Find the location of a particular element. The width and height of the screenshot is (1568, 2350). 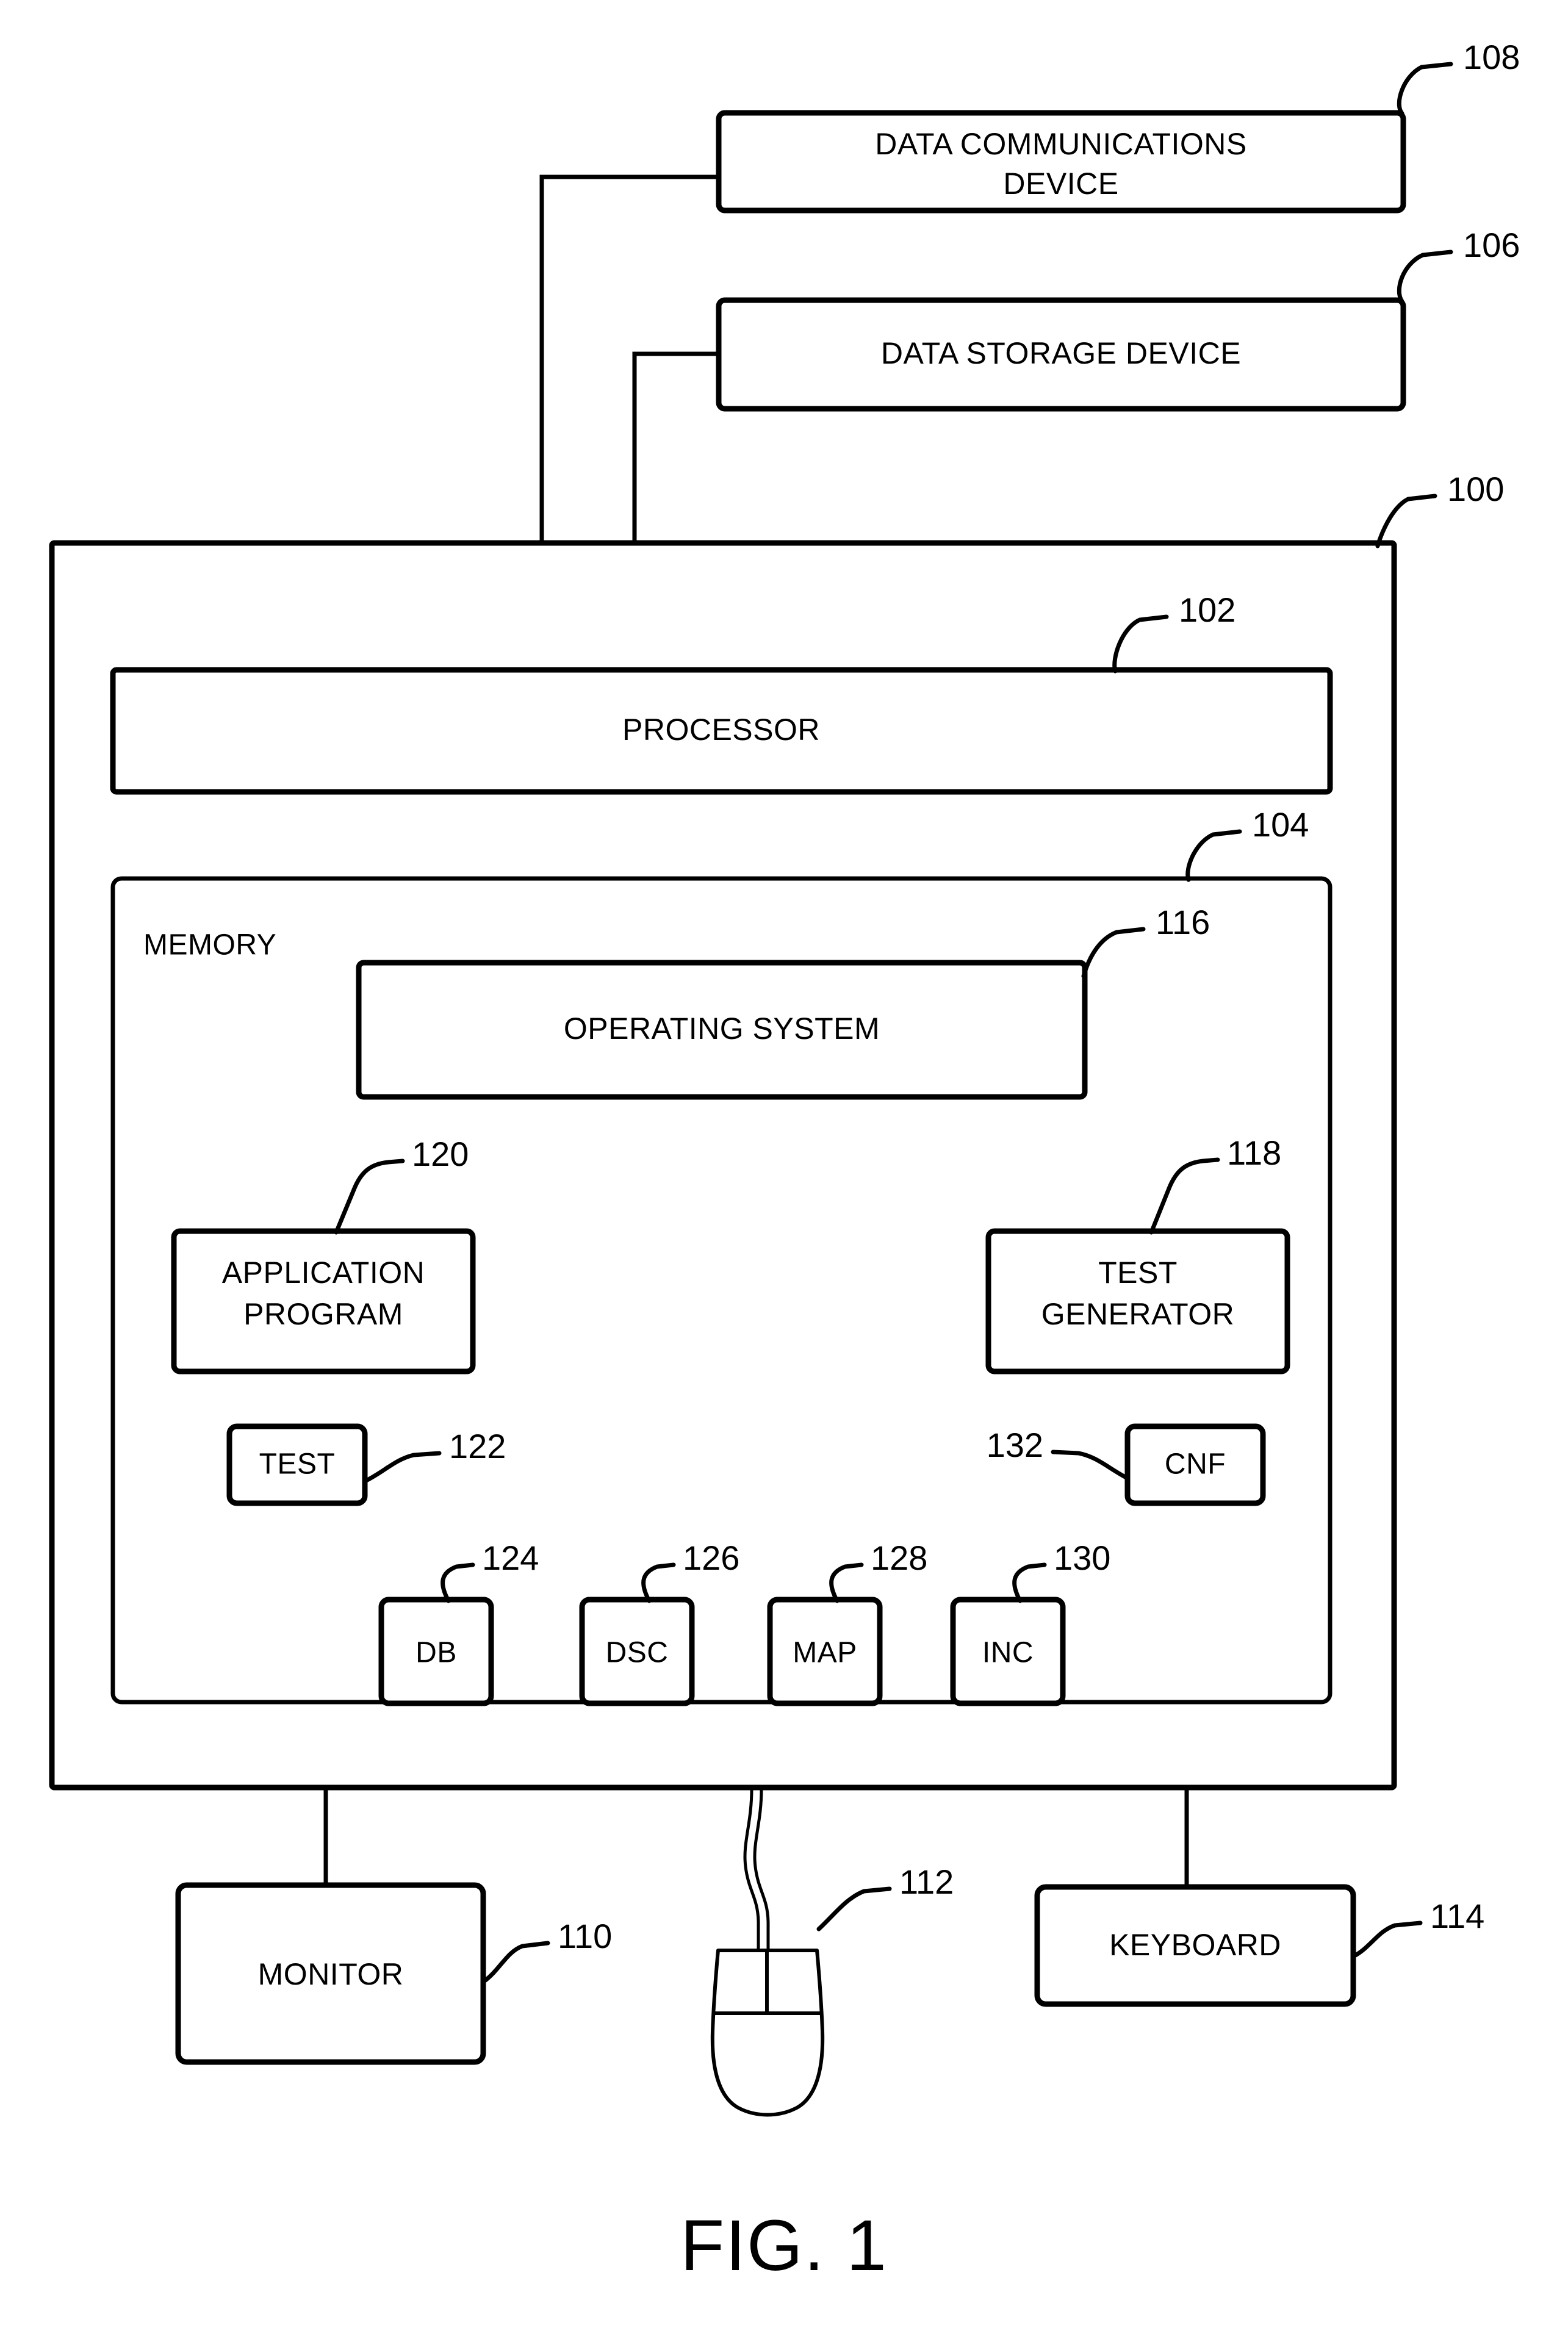

map-label: MAP is located at coordinates (825, 1653).